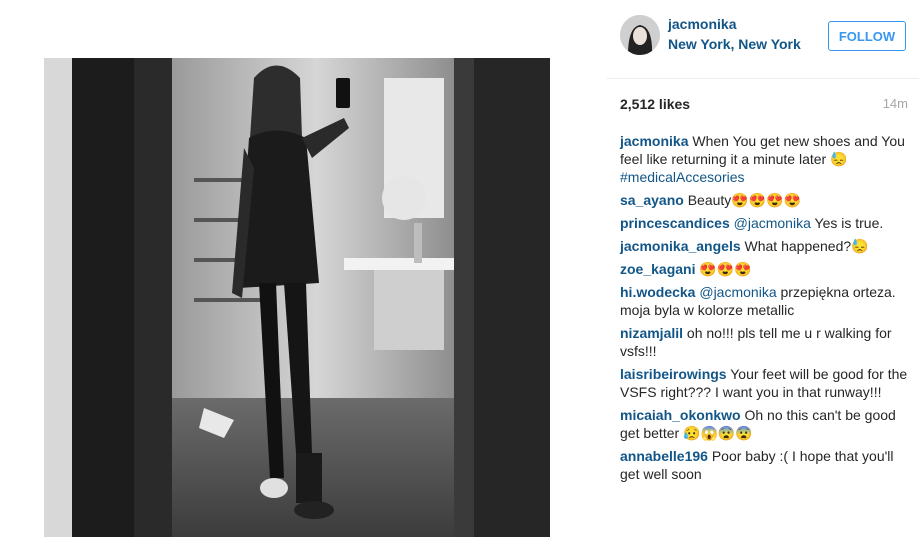  Describe the element at coordinates (682, 177) in the screenshot. I see `comment-hashtag: #medicalAccesories` at that location.